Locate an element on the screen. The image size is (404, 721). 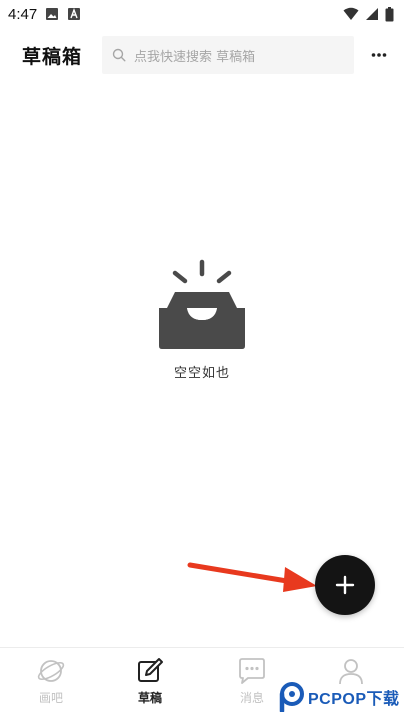
add-draft-button is located at coordinates (345, 585).